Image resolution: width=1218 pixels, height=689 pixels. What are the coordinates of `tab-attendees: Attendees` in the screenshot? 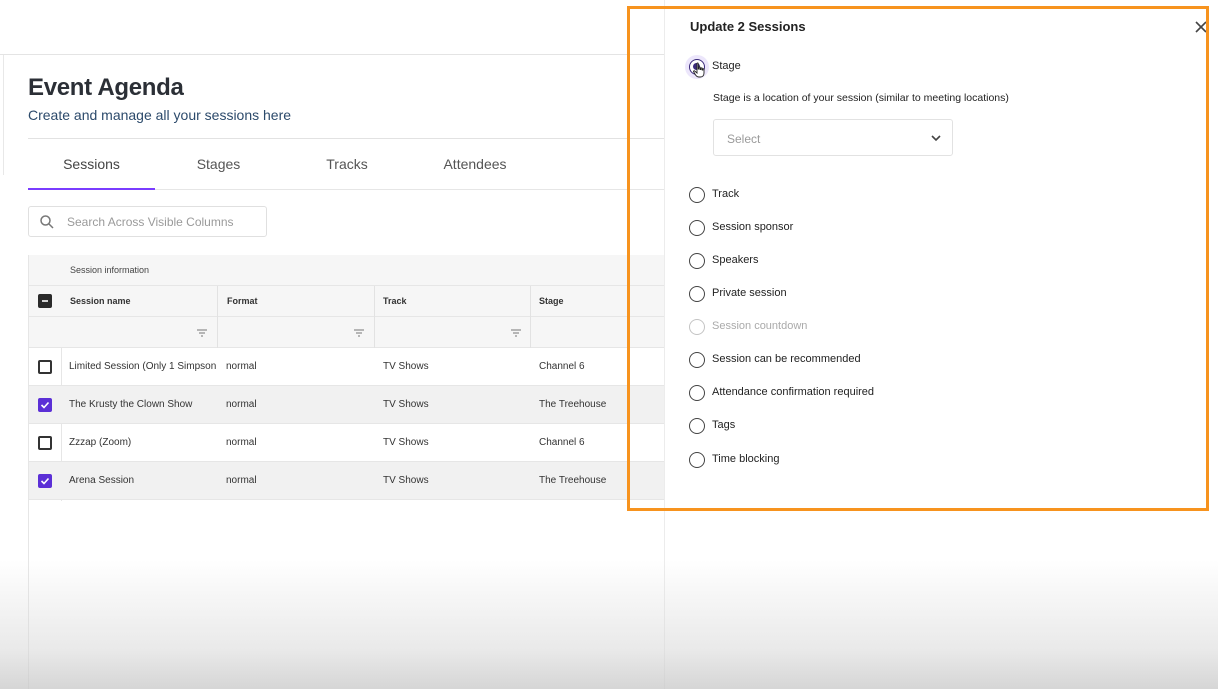 It's located at (475, 165).